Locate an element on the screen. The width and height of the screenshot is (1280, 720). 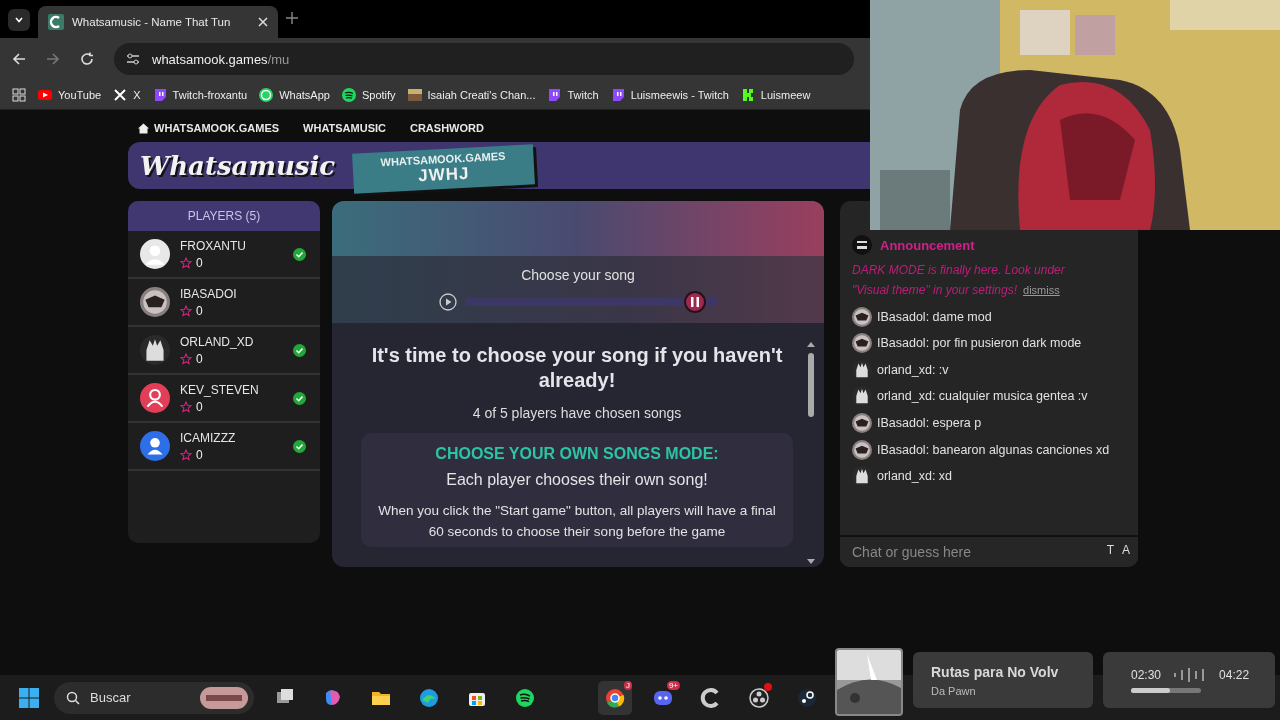
site-badge-icon is located at coordinates (862, 245).